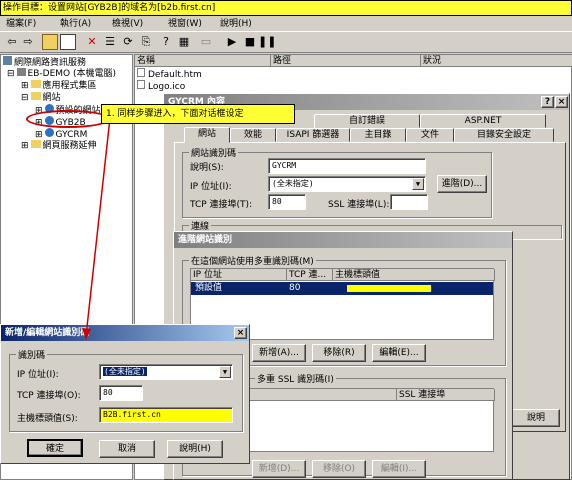 Image resolution: width=572 pixels, height=480 pixels. I want to click on callout-text: 1. 同样步骤进入，下面对话框设定, so click(175, 114).